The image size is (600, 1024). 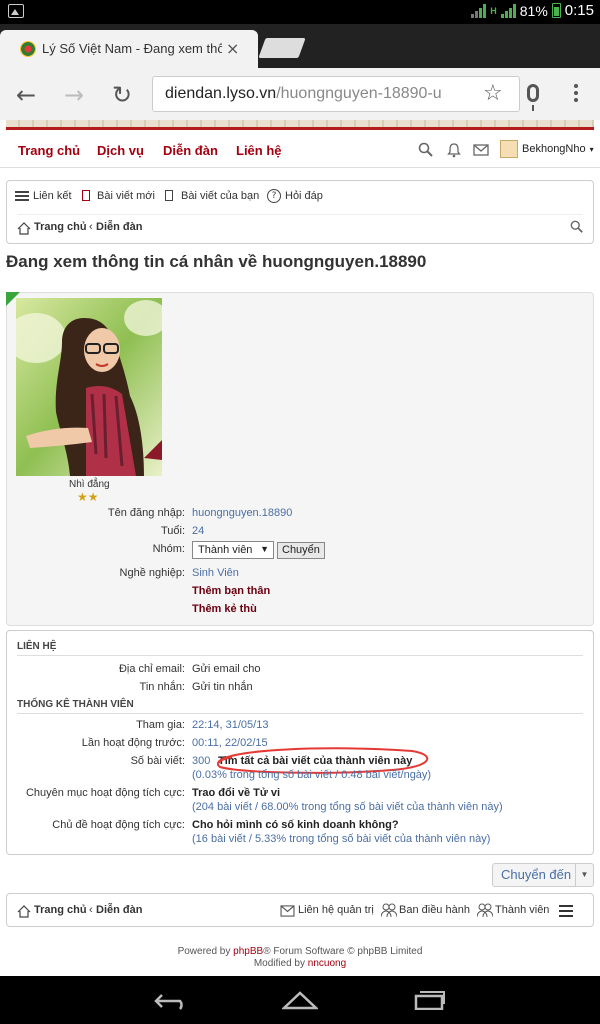 I want to click on hamburger-icon, so click(x=22, y=196).